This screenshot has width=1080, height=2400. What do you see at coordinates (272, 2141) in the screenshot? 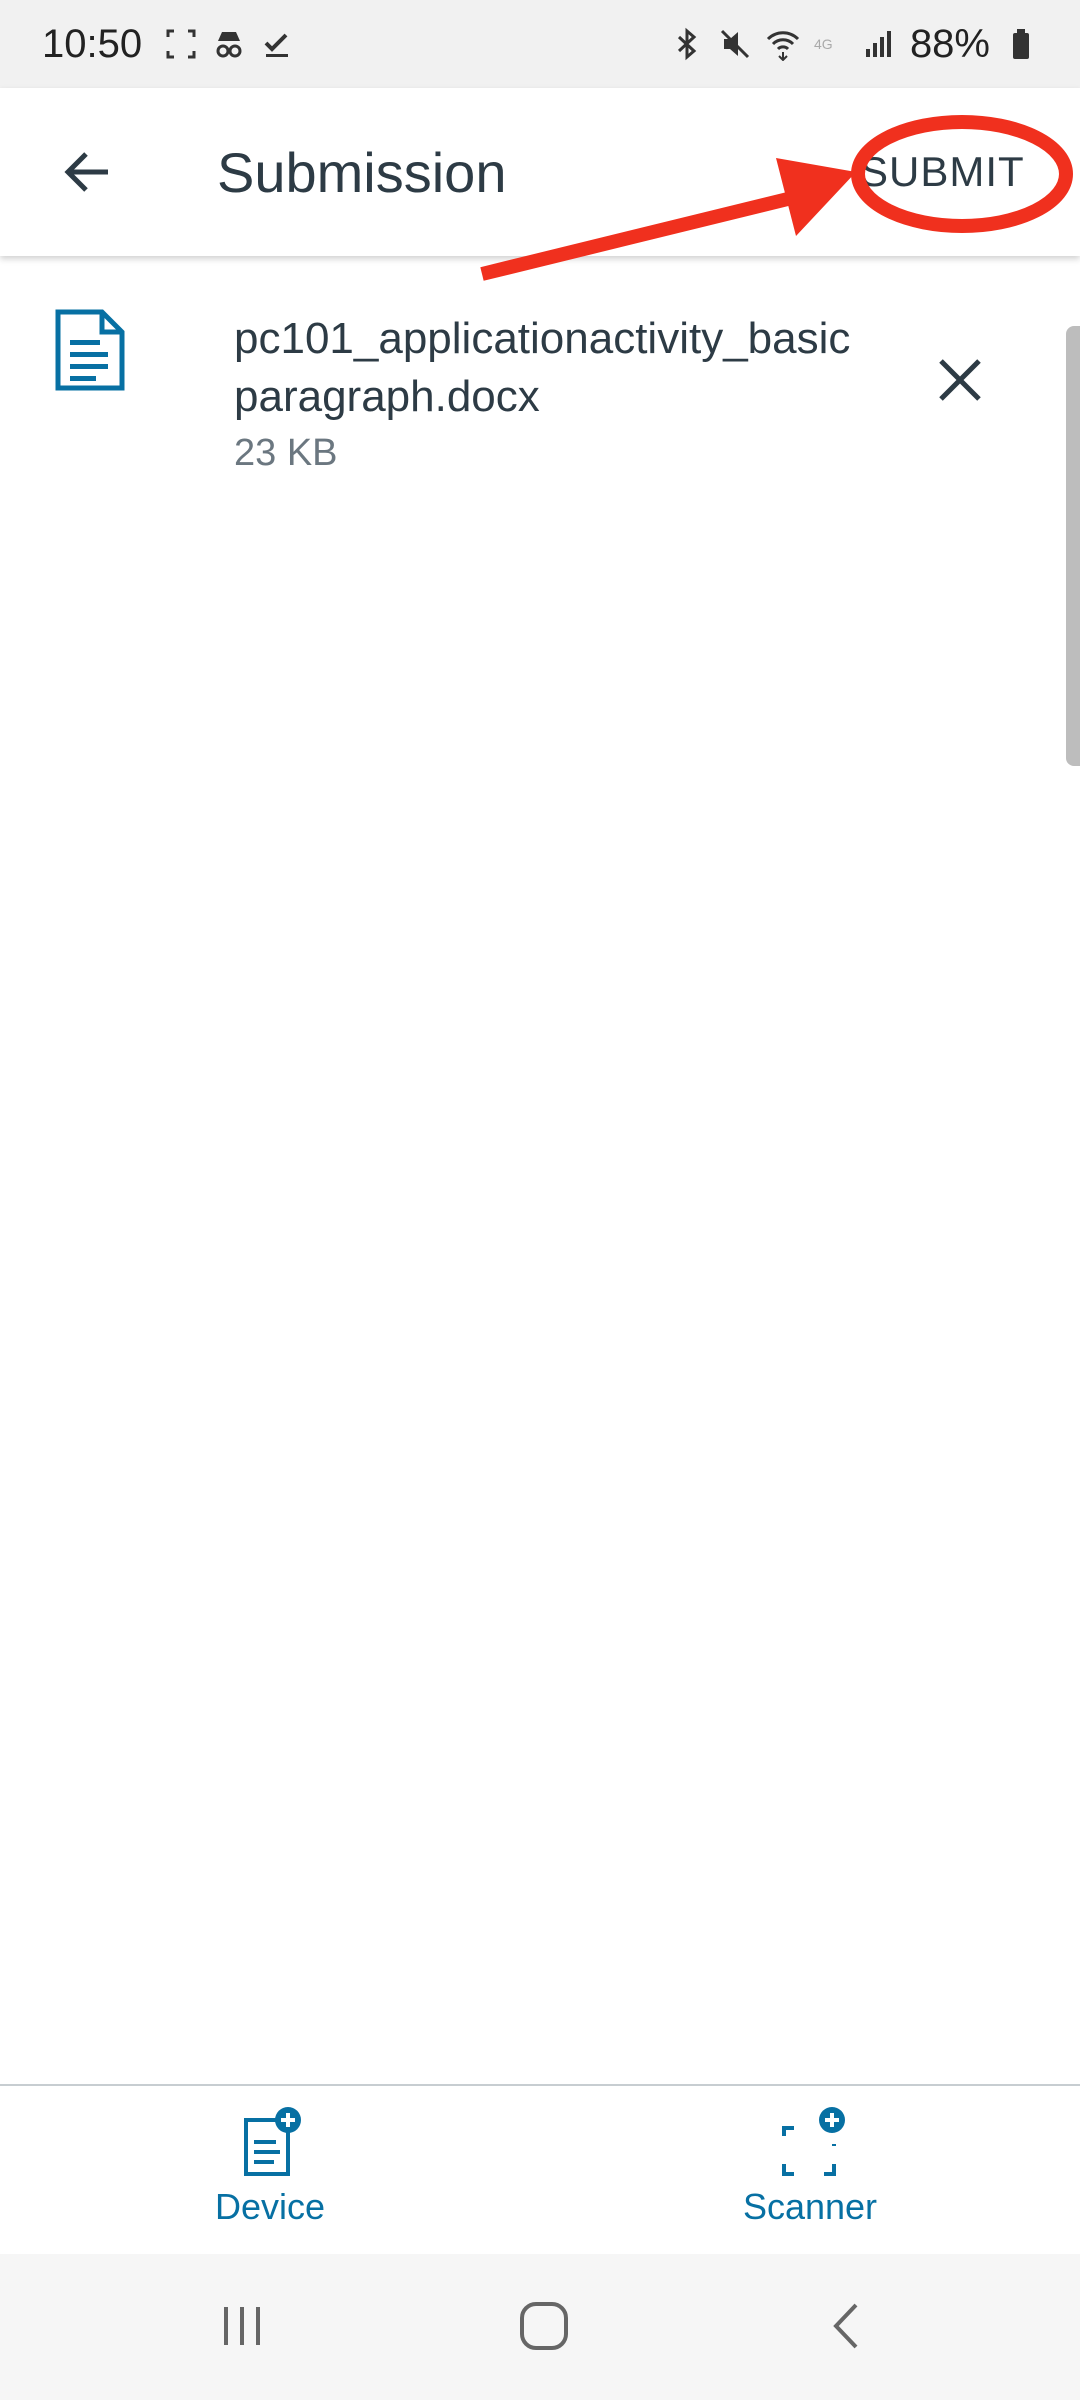
I see `add-from-device-icon` at bounding box center [272, 2141].